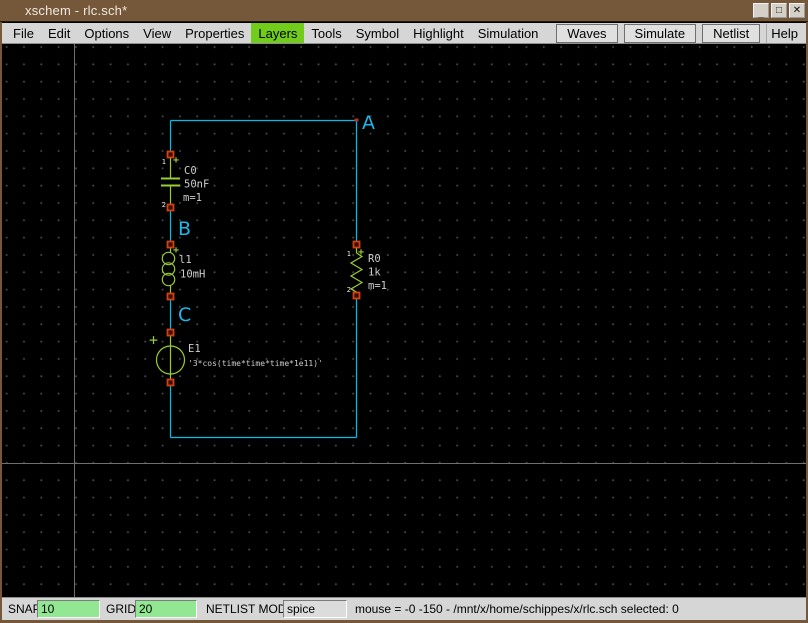 This screenshot has width=808, height=623. What do you see at coordinates (438, 33) in the screenshot?
I see `menu-item-highlight: Highlight` at bounding box center [438, 33].